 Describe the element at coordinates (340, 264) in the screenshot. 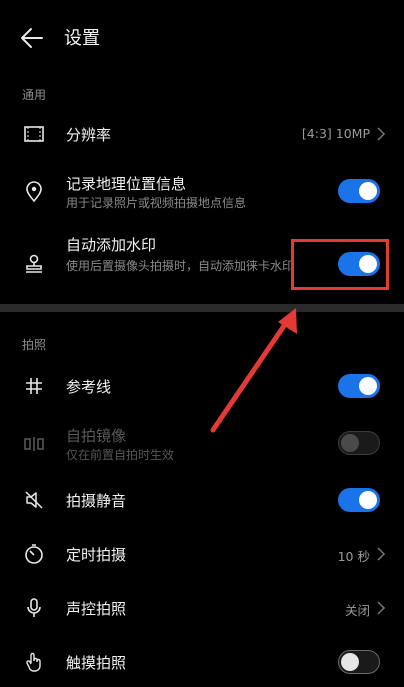

I see `annotation-highlight-box` at that location.